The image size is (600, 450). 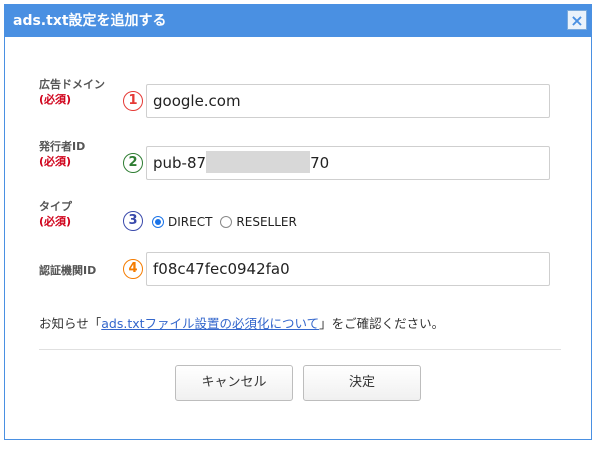 What do you see at coordinates (362, 383) in the screenshot?
I see `confirm-button: 決定` at bounding box center [362, 383].